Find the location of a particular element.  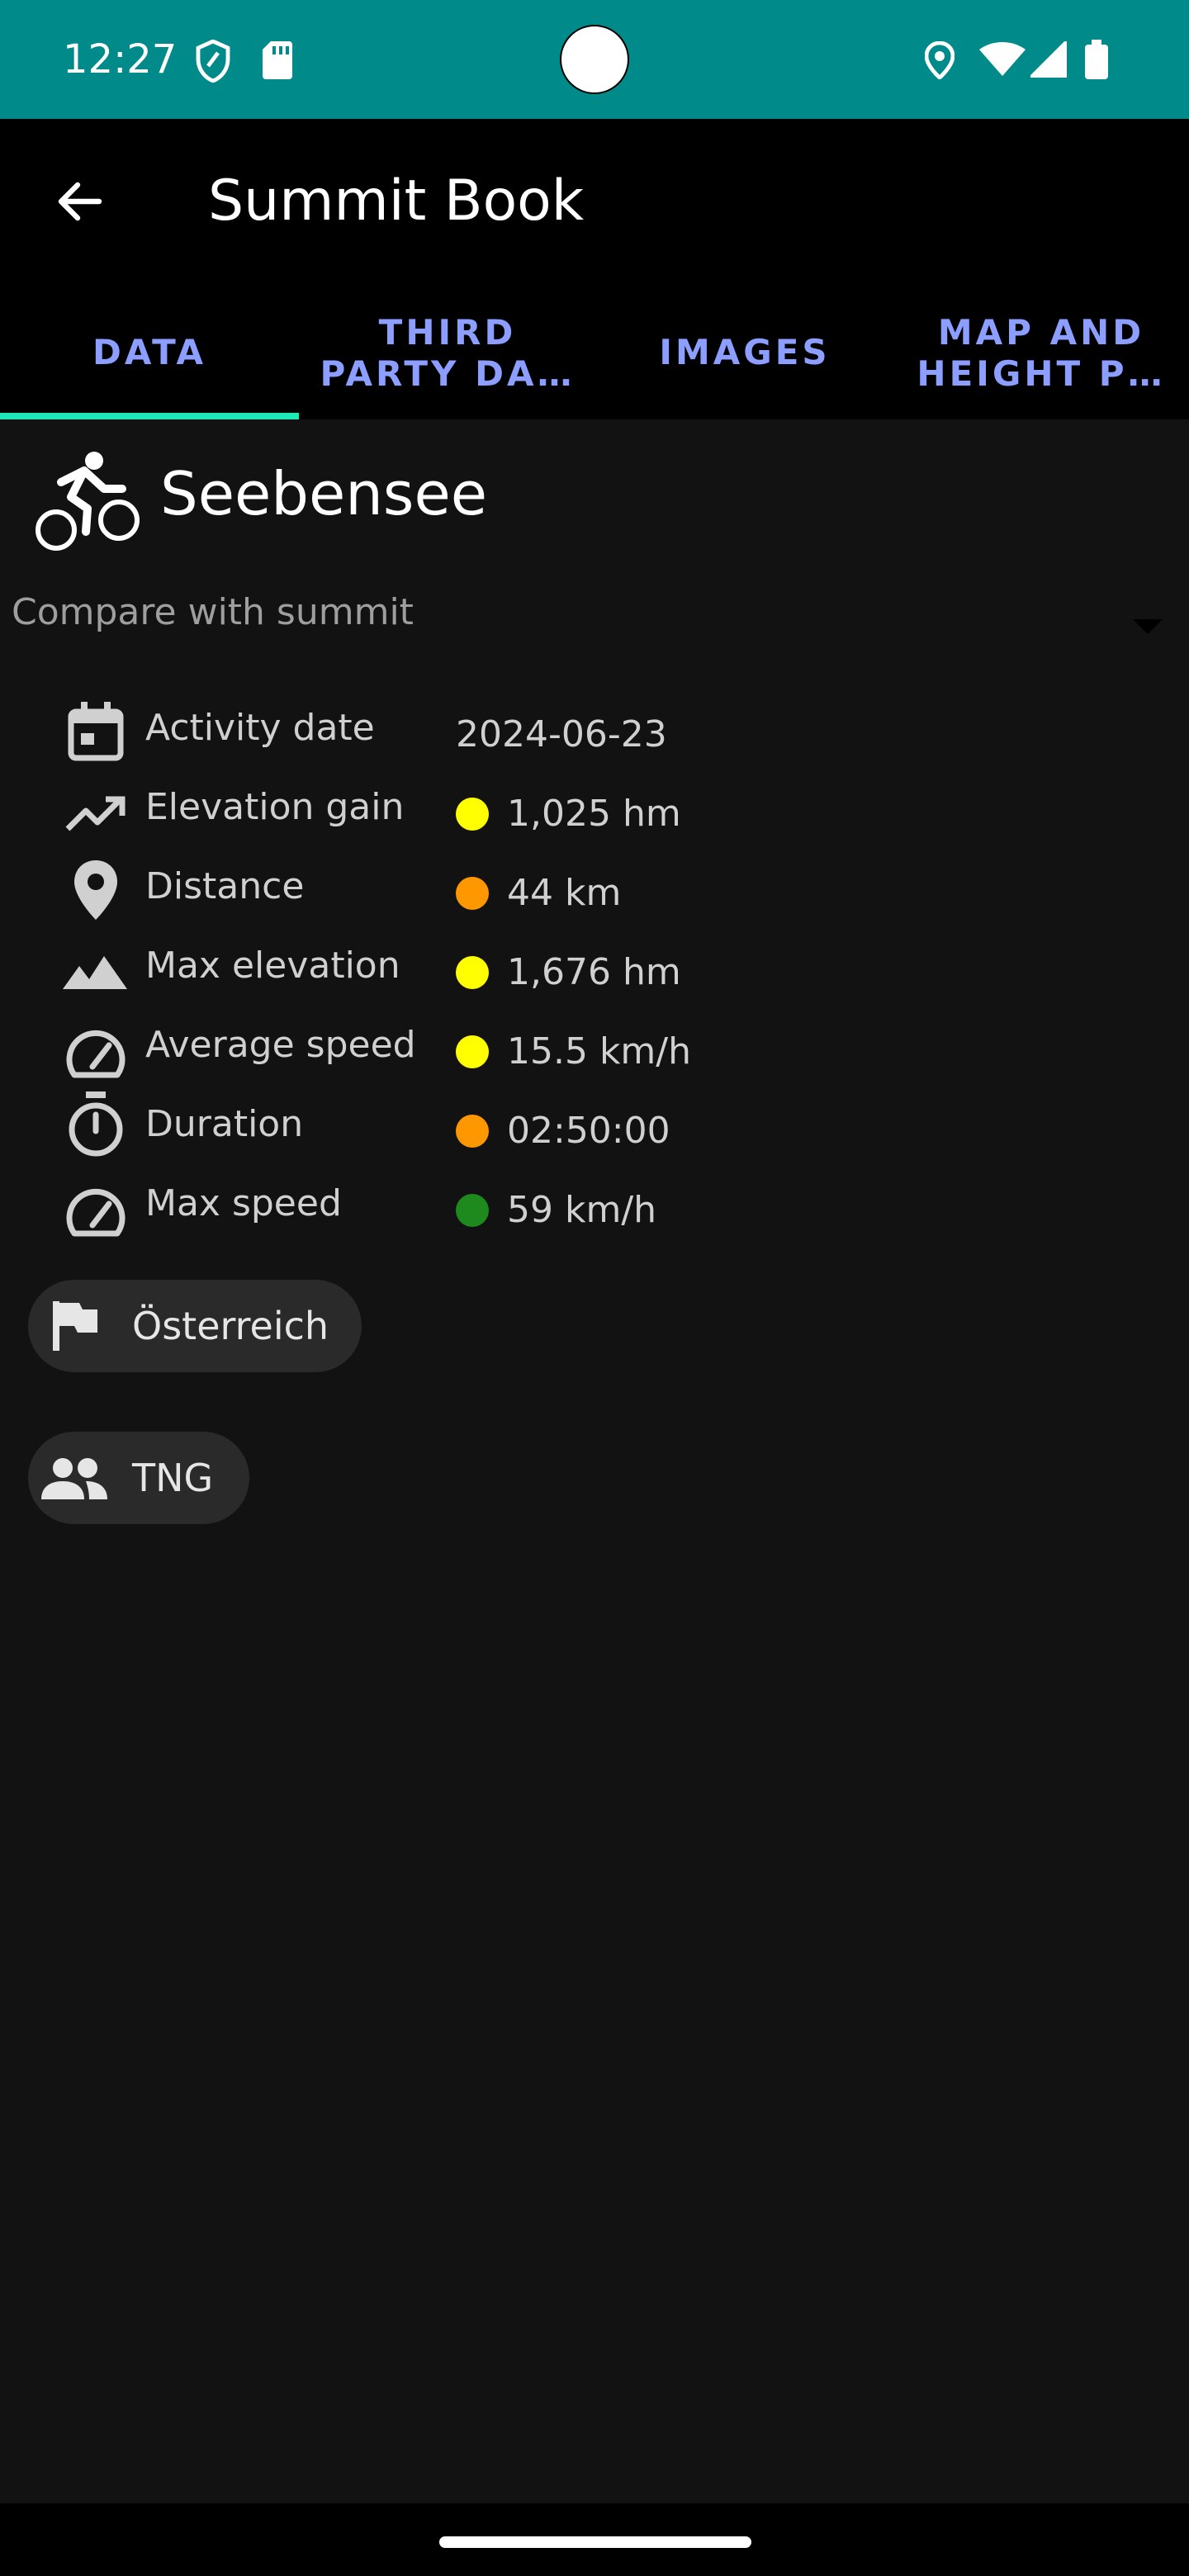

detail-label-average-speed: Average speed is located at coordinates (280, 1045).